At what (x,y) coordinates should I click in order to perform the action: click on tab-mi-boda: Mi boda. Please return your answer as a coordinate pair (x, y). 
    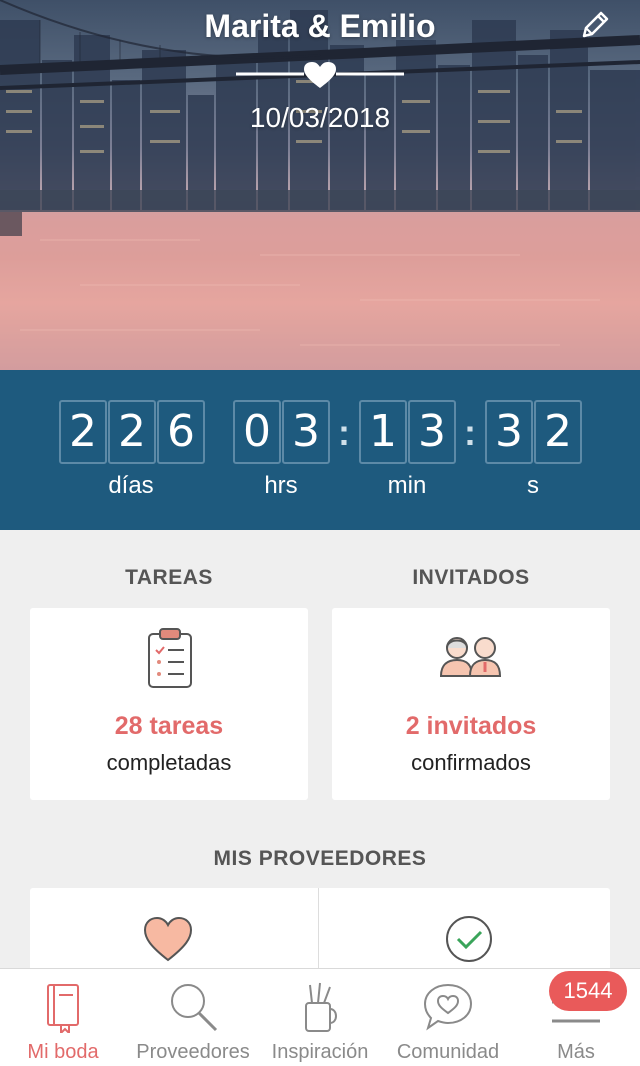
    Looking at the image, I should click on (63, 1017).